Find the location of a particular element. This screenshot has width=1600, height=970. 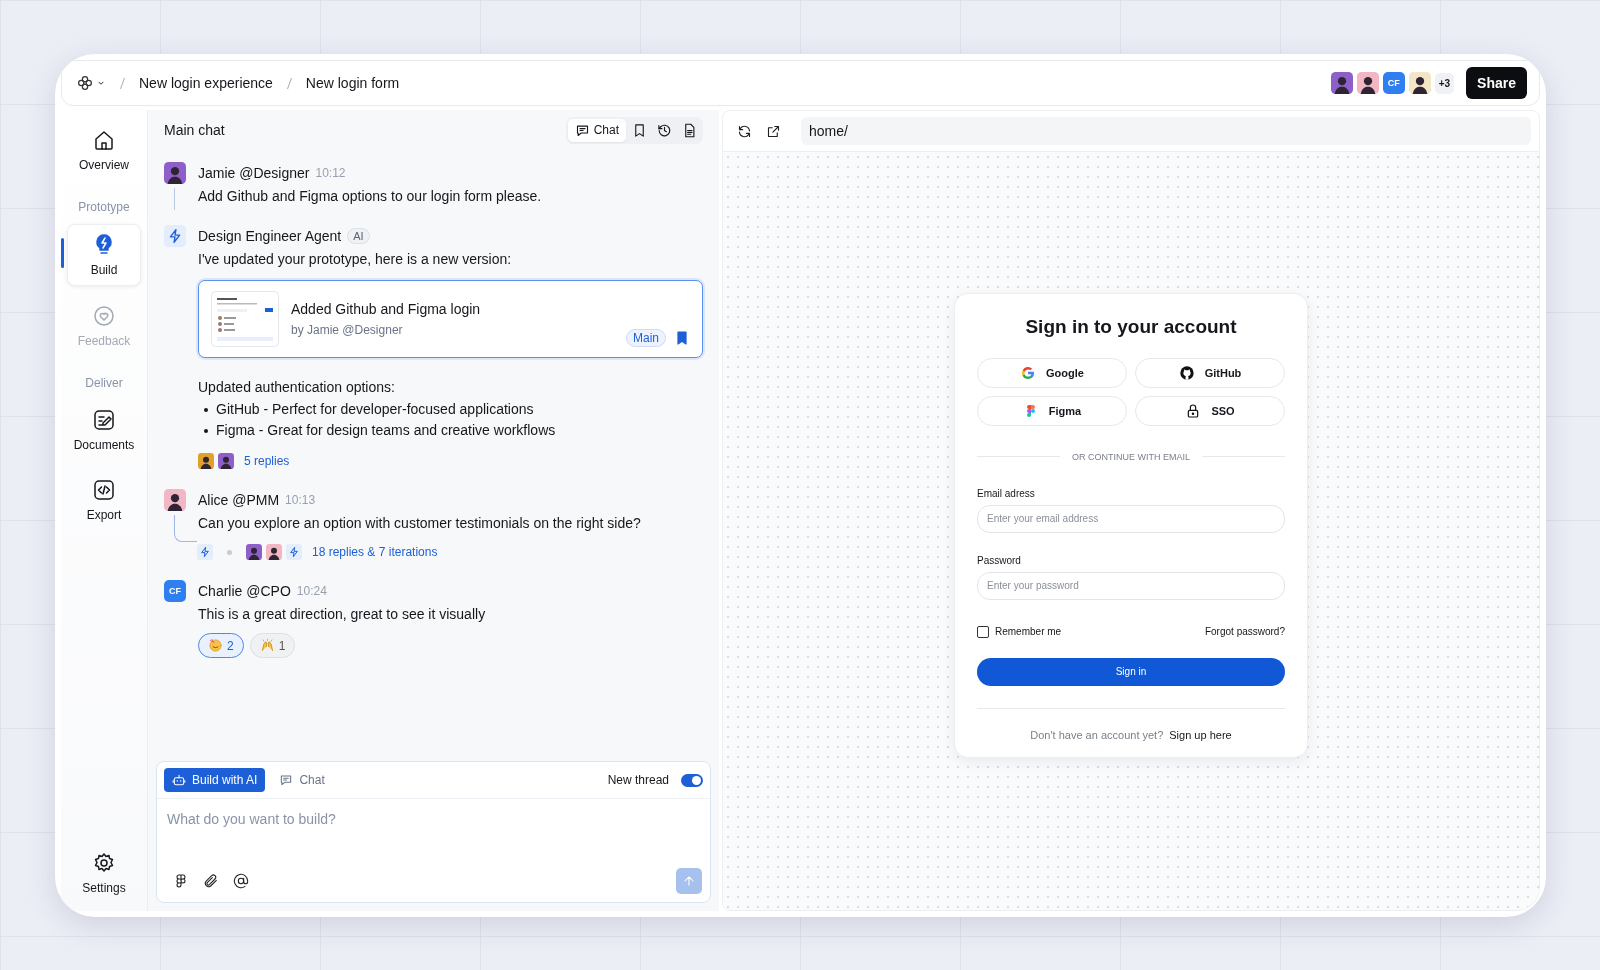

checkbox-label: Remember me is located at coordinates (1028, 631).